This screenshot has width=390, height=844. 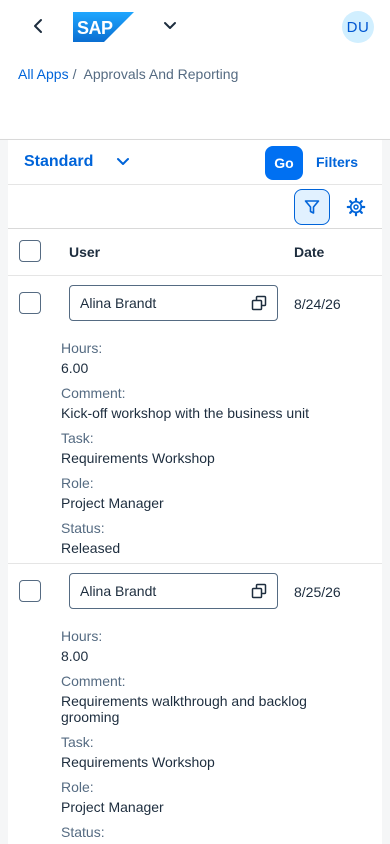 What do you see at coordinates (309, 252) in the screenshot?
I see `column-header-date: Date` at bounding box center [309, 252].